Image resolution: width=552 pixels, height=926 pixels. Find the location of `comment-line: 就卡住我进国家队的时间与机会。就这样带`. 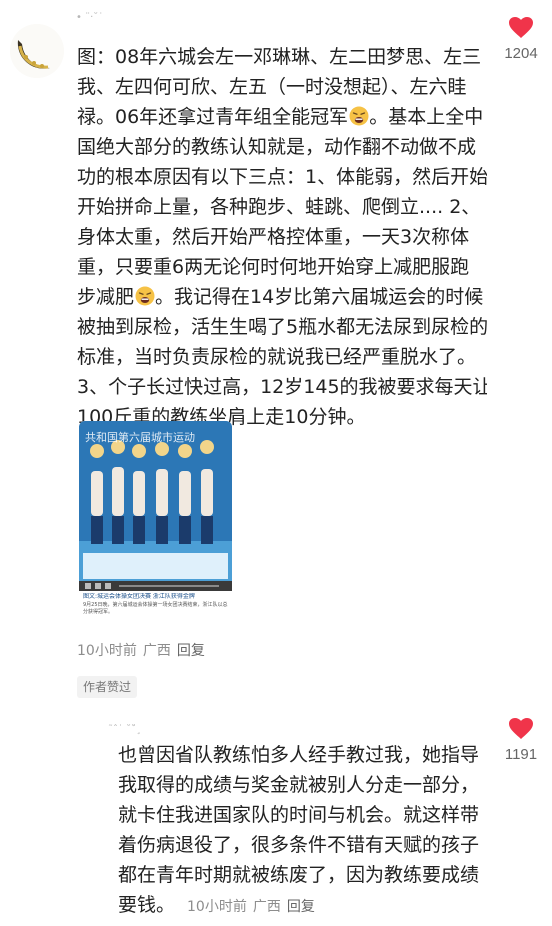

comment-line: 就卡住我进国家队的时间与机会。就这样带 is located at coordinates (299, 815).